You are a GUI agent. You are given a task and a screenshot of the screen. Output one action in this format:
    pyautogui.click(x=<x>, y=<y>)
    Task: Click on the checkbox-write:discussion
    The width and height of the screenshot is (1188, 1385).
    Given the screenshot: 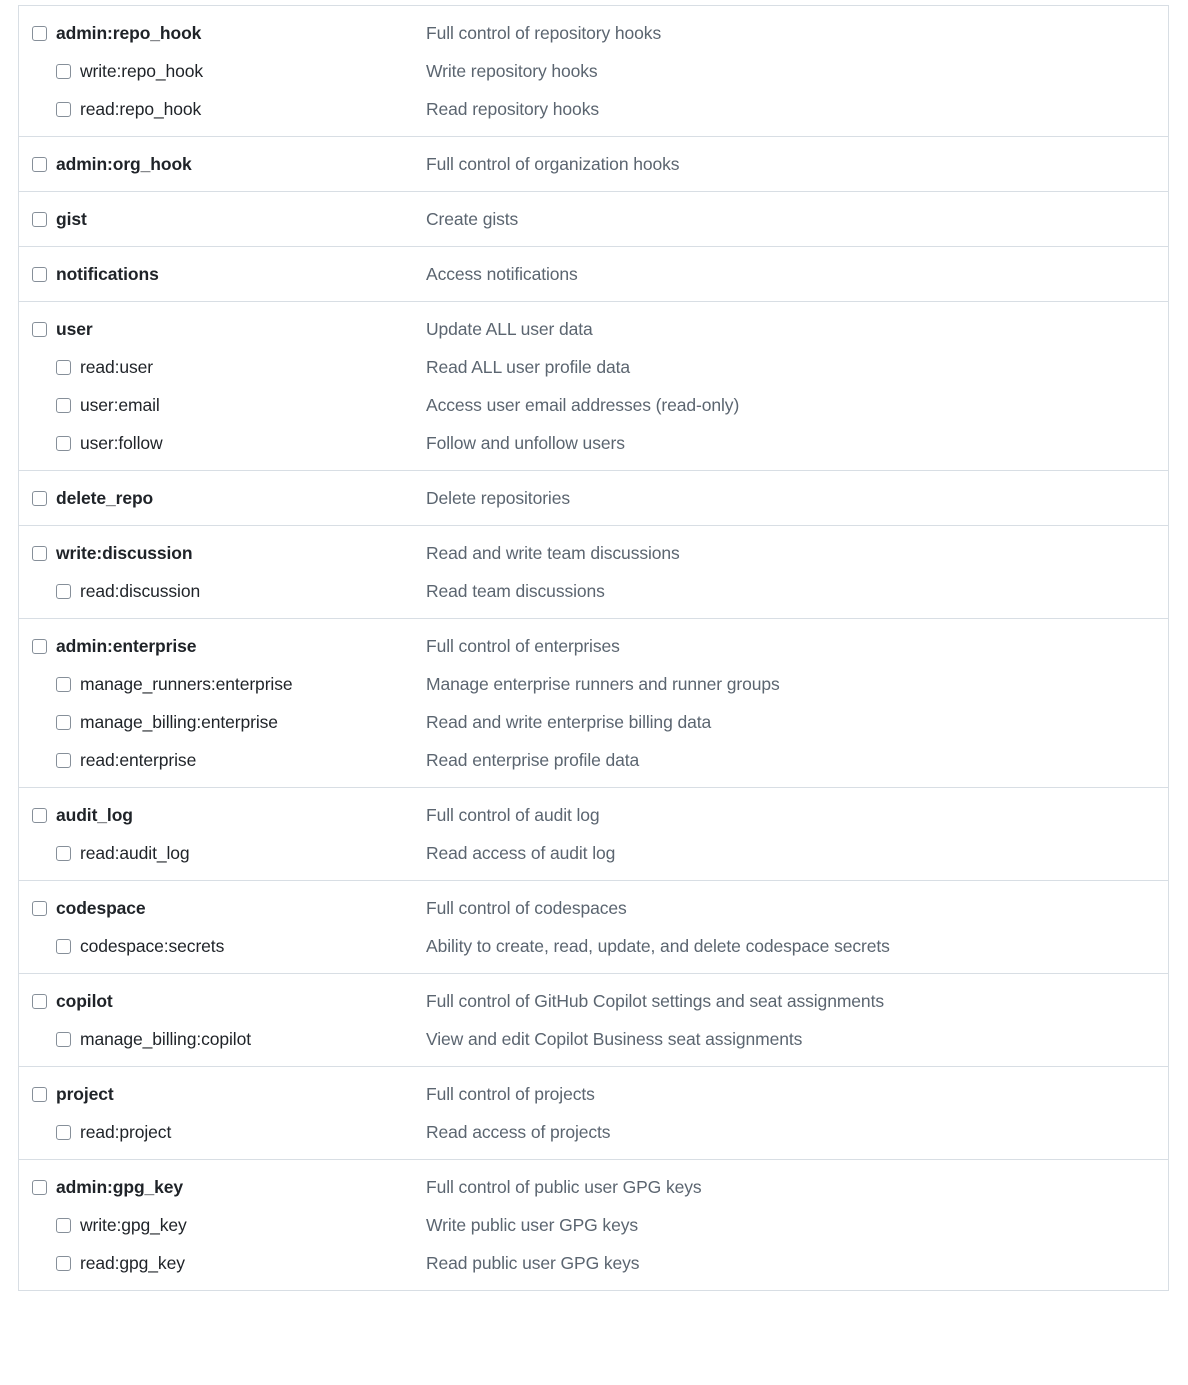 What is the action you would take?
    pyautogui.click(x=39, y=553)
    